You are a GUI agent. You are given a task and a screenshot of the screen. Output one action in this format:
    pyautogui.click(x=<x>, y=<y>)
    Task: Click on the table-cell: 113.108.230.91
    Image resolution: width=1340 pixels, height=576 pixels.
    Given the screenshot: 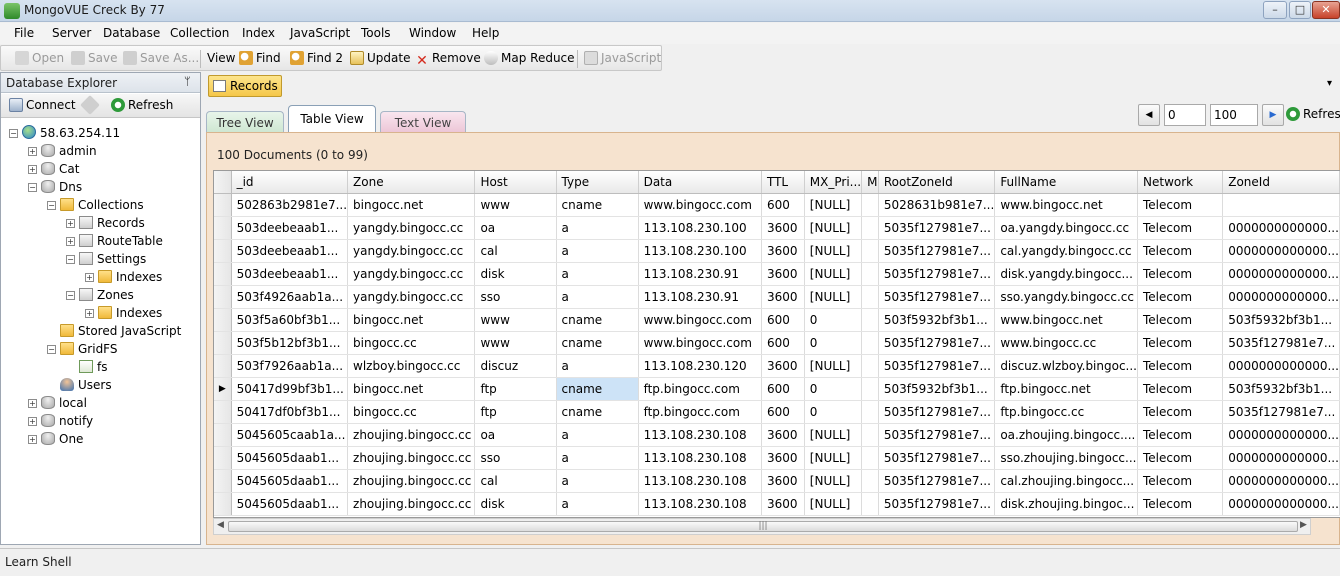 What is the action you would take?
    pyautogui.click(x=700, y=274)
    